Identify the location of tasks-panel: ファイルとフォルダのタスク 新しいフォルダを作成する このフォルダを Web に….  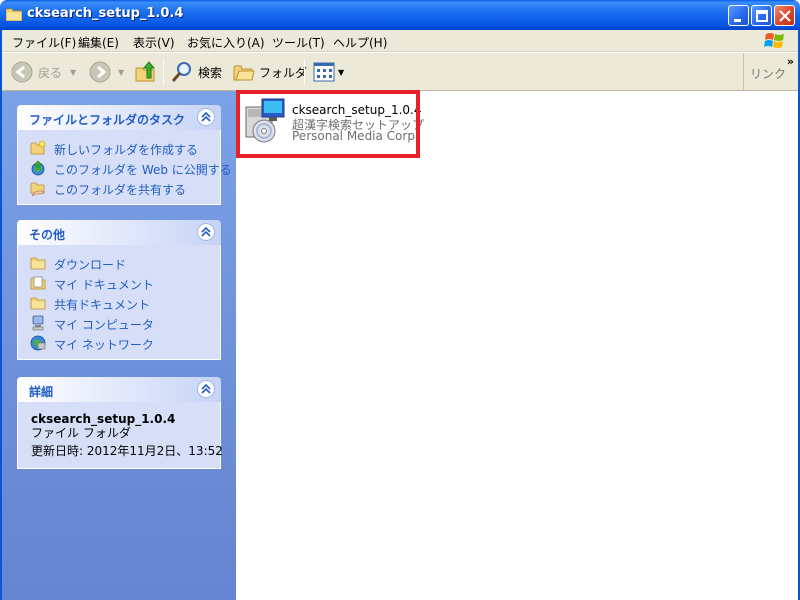
(124, 155).